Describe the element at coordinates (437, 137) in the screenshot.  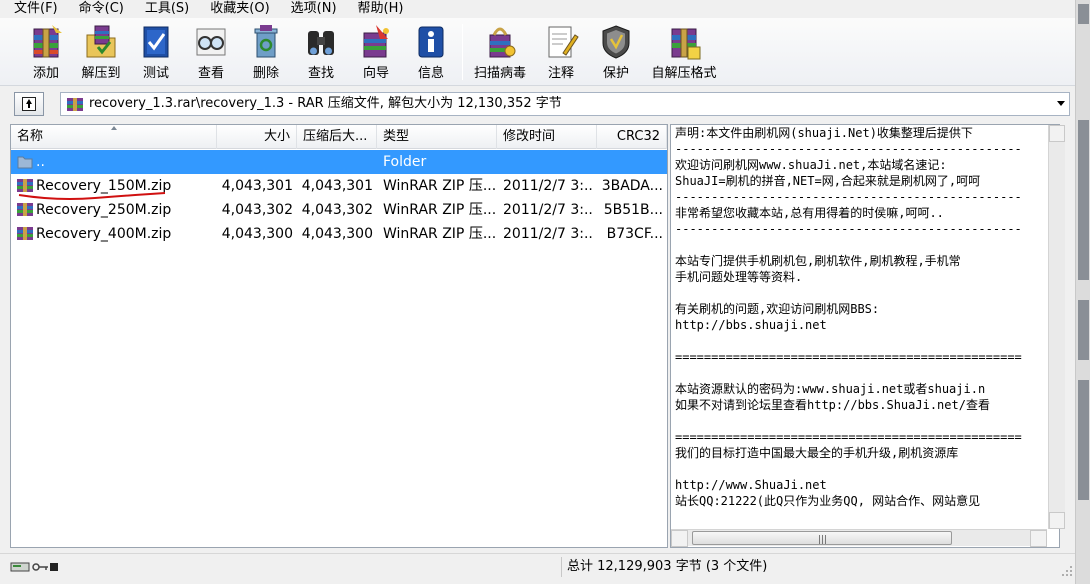
I see `column-header-type: 类型` at that location.